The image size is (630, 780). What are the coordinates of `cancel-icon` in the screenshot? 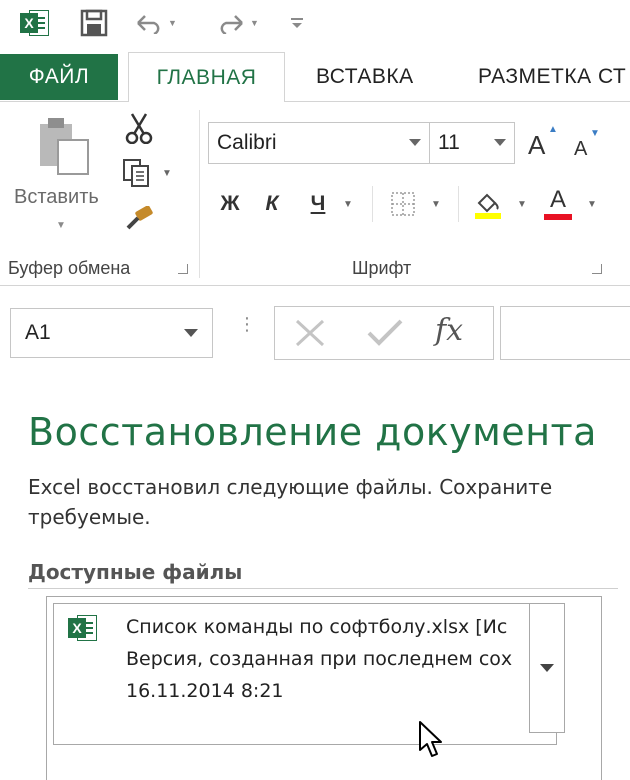 It's located at (310, 335).